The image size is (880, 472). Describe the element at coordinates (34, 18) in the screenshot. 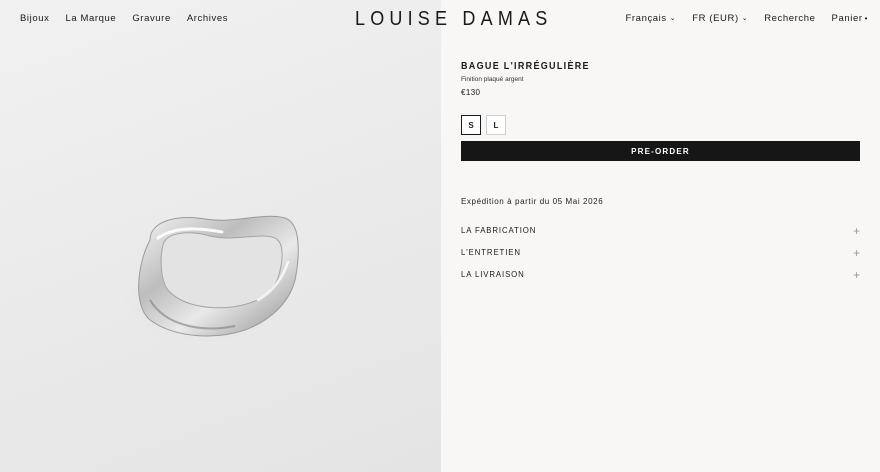

I see `nav-item-bijoux: Bijoux` at that location.